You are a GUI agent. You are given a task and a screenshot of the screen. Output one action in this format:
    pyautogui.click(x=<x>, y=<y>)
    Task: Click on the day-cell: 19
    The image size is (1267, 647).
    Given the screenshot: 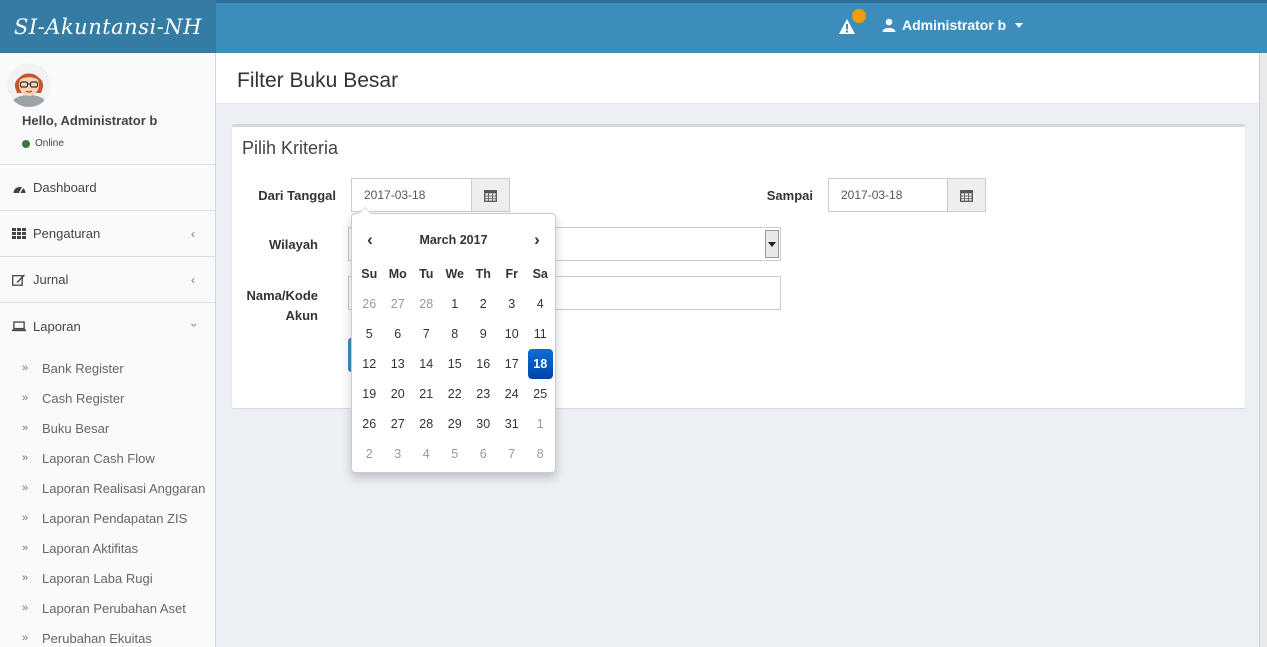 What is the action you would take?
    pyautogui.click(x=369, y=394)
    